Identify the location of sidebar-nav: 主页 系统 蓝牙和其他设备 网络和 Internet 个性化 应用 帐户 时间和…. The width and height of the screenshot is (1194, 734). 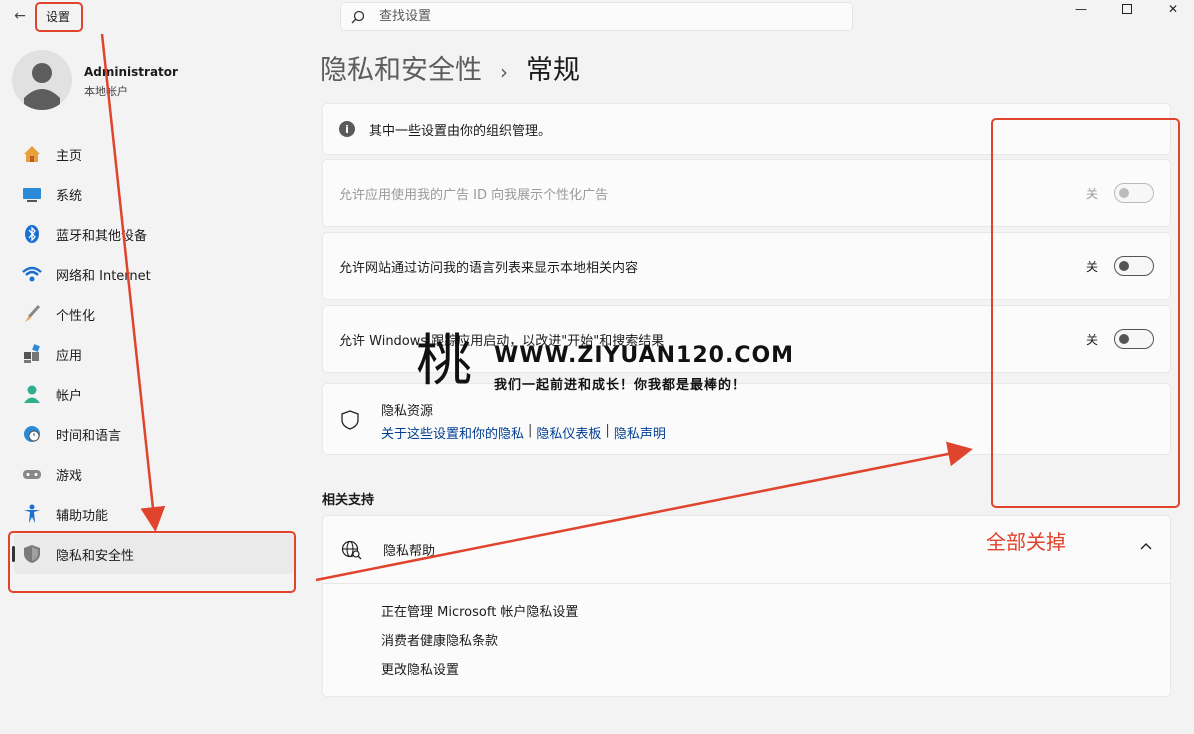
(153, 354).